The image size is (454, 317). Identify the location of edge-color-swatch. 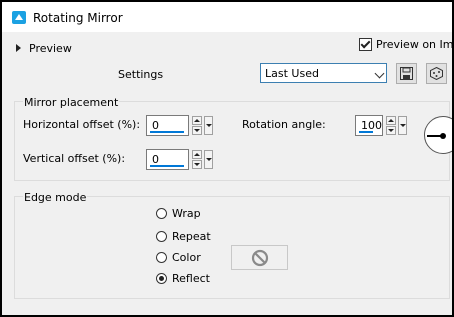
(259, 257).